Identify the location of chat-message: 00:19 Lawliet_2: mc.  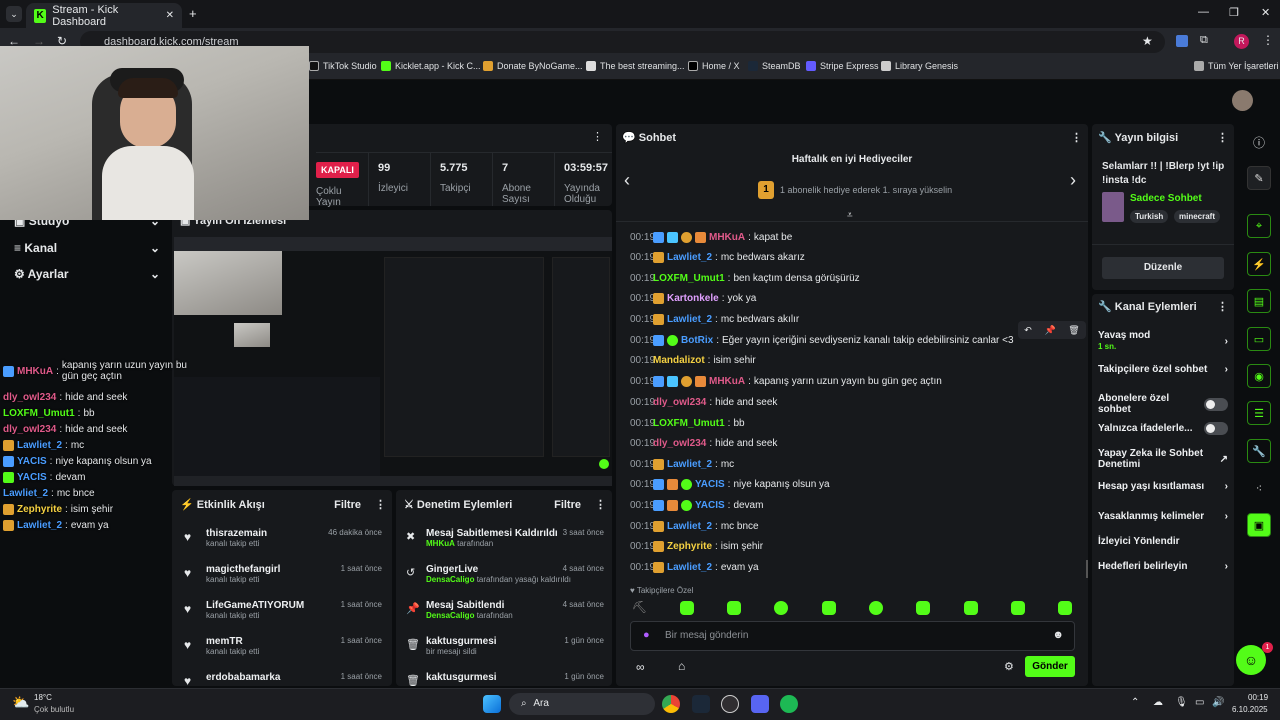
(682, 464).